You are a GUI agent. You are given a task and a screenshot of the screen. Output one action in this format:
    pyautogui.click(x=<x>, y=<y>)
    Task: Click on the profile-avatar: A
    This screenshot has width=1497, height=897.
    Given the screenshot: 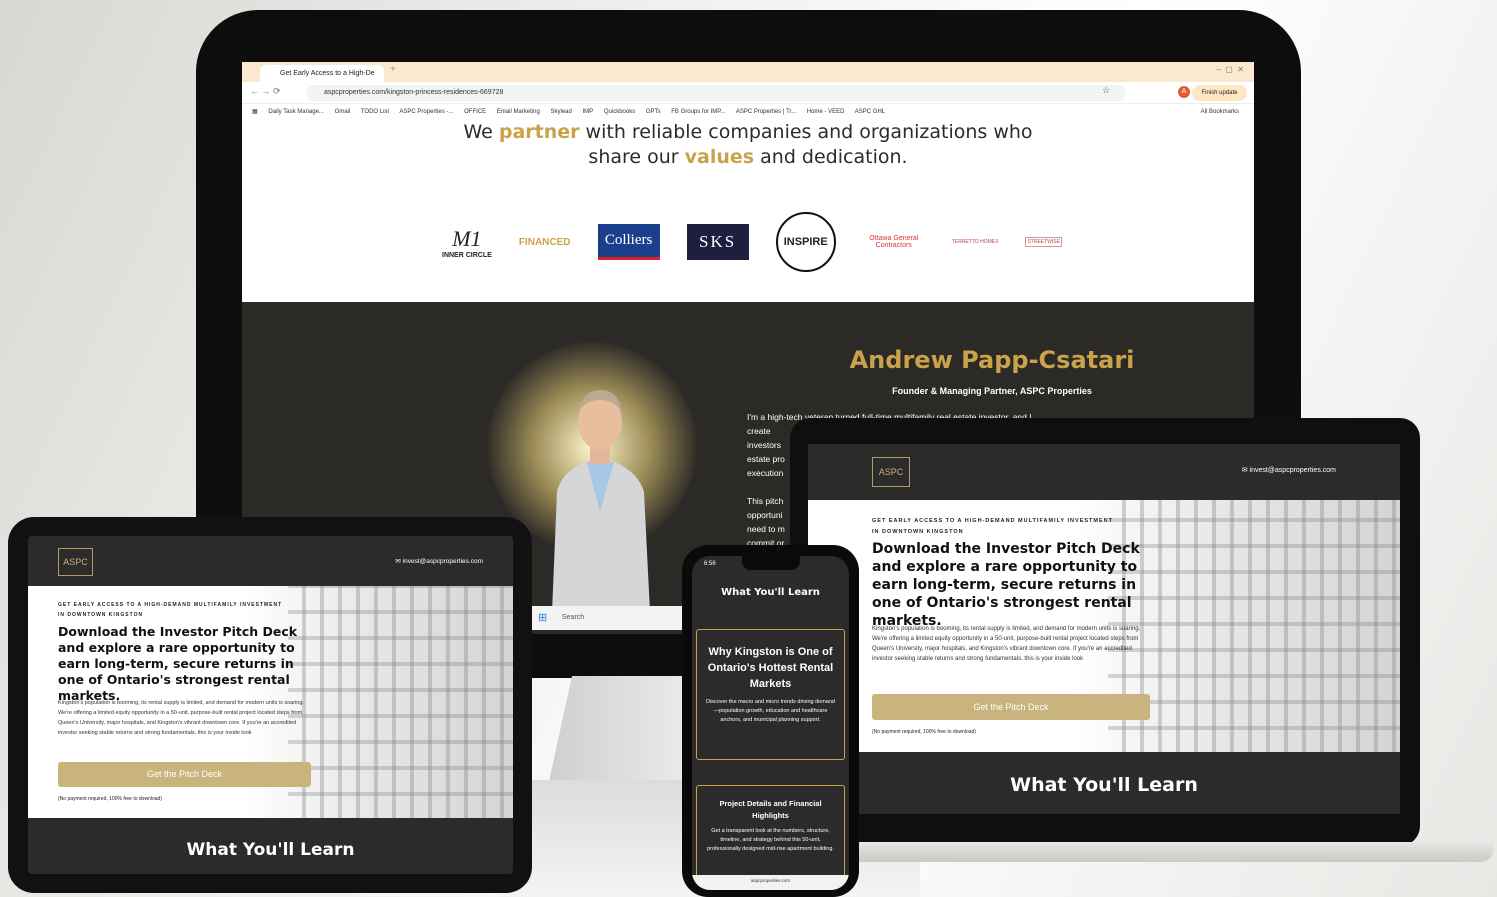 What is the action you would take?
    pyautogui.click(x=1184, y=92)
    